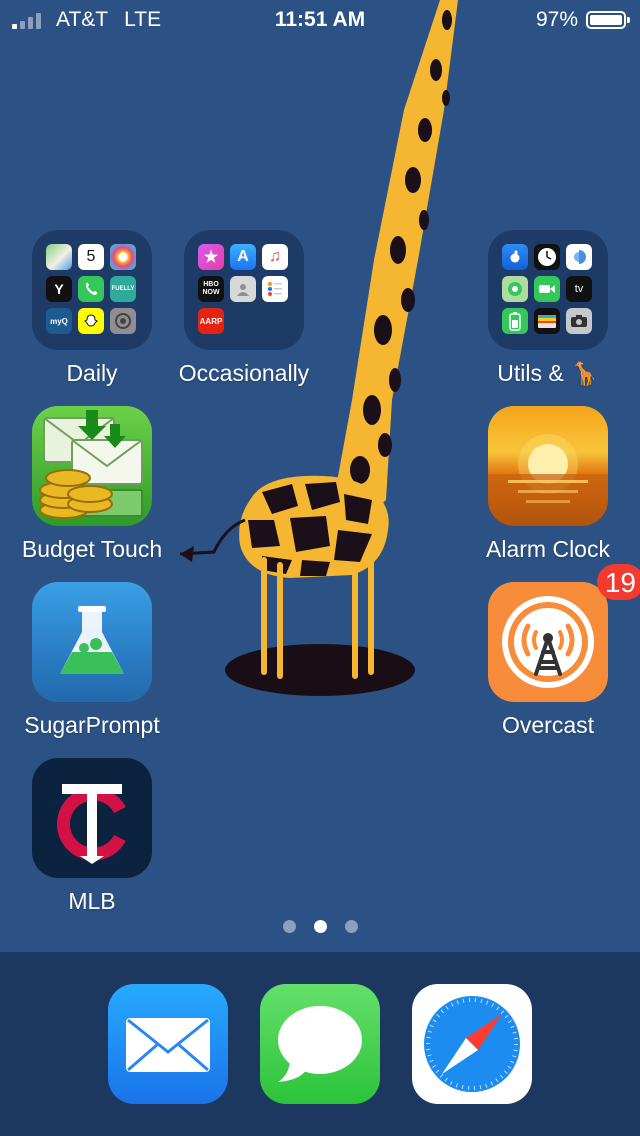 This screenshot has height=1136, width=640. I want to click on snapchat-icon, so click(91, 321).